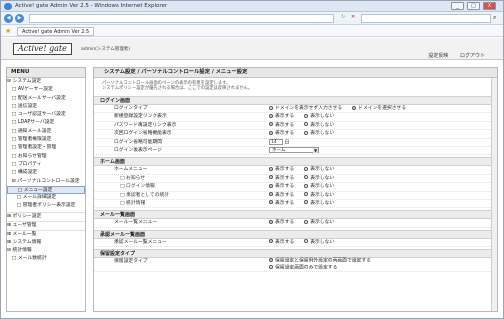  I want to click on breadcrumb: システム設定 / パーソナルコントロール設定 / メニュー設定, so click(295, 73).